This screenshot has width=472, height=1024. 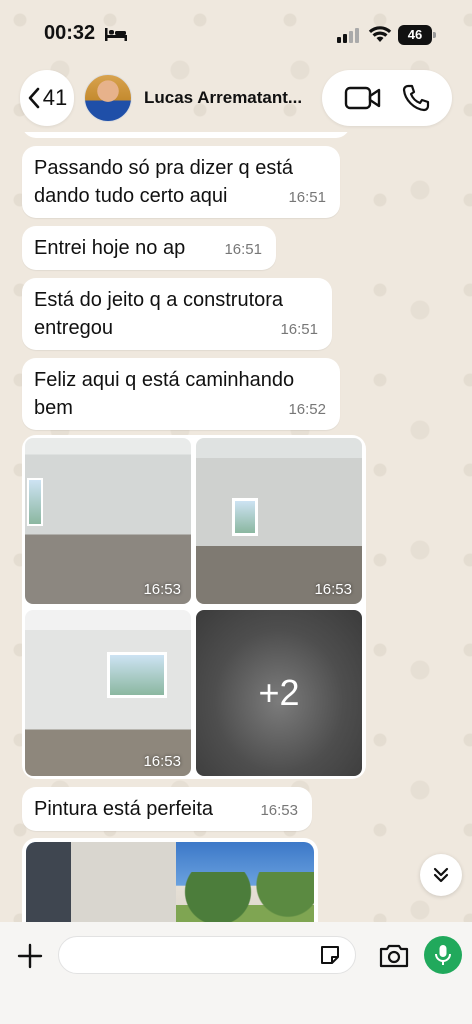 I want to click on photo-thumbnail-more: +2, so click(x=279, y=693).